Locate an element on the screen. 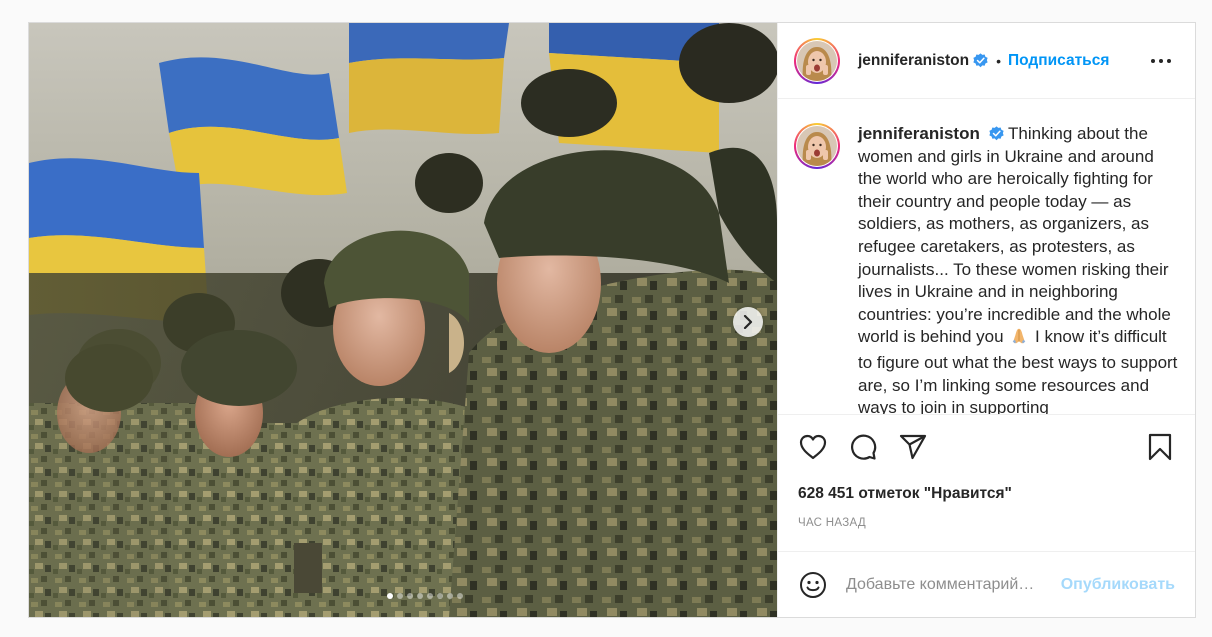 This screenshot has height=637, width=1212. avatar is located at coordinates (817, 60).